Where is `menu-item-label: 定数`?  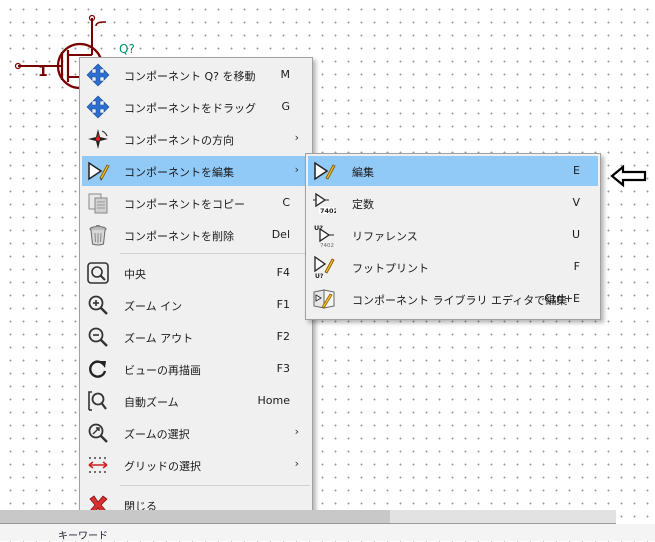 menu-item-label: 定数 is located at coordinates (363, 204).